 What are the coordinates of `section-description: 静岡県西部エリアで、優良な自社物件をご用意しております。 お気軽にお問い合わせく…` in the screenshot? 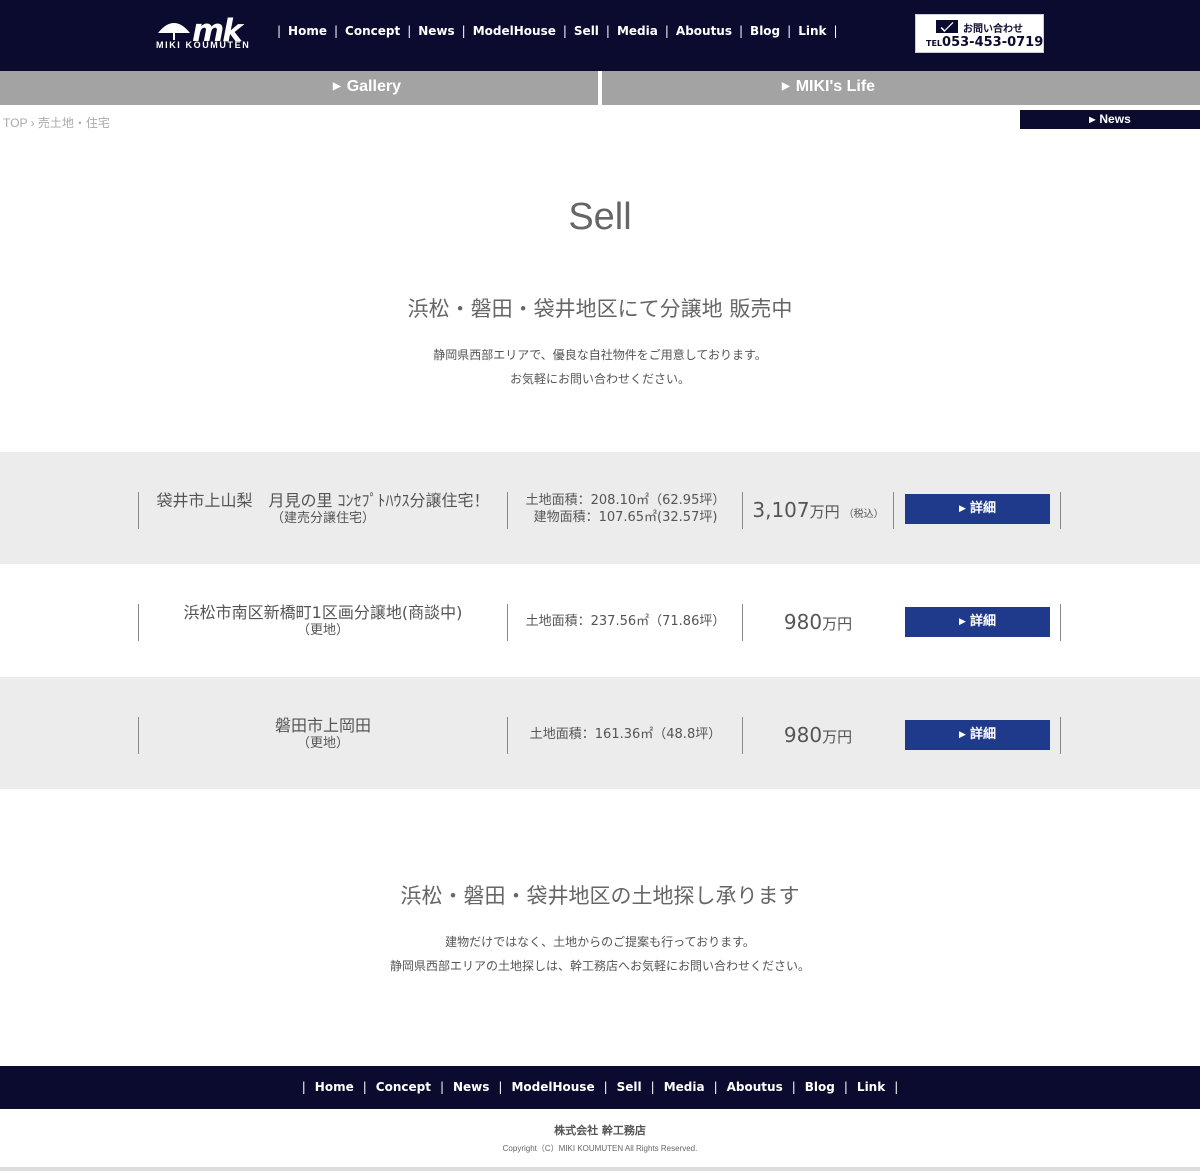 It's located at (600, 367).